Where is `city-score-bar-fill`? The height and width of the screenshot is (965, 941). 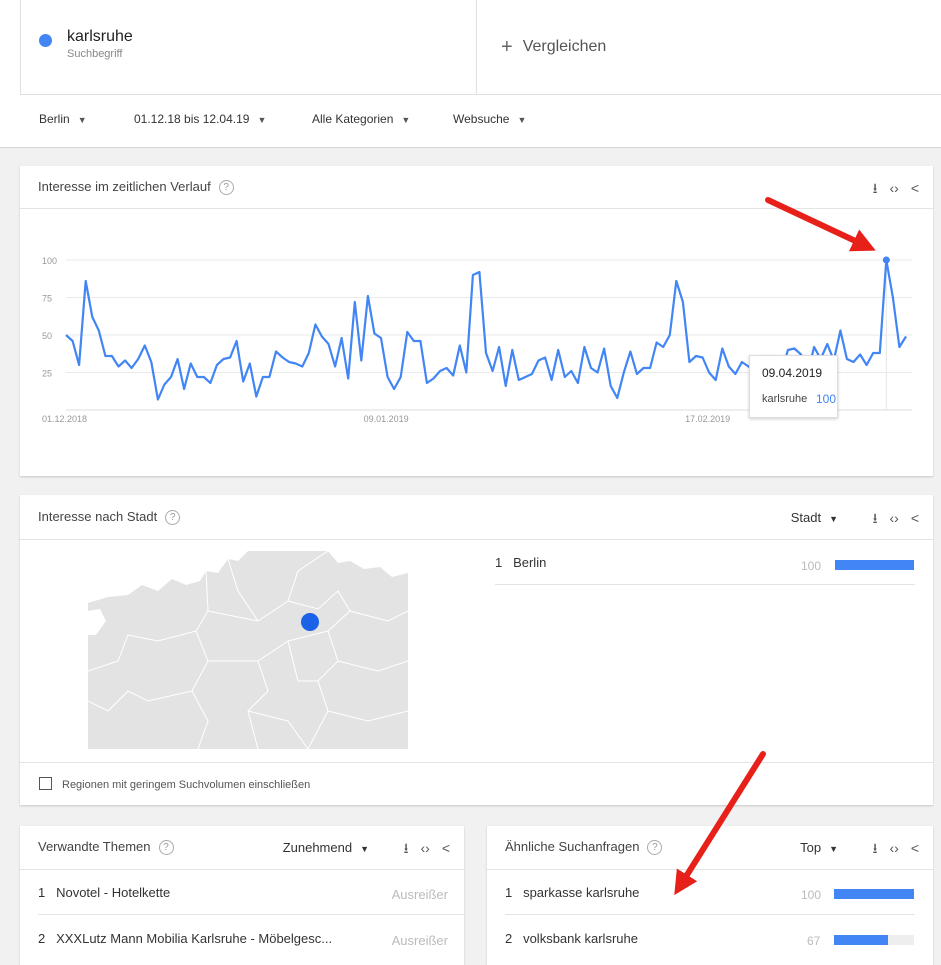 city-score-bar-fill is located at coordinates (874, 565).